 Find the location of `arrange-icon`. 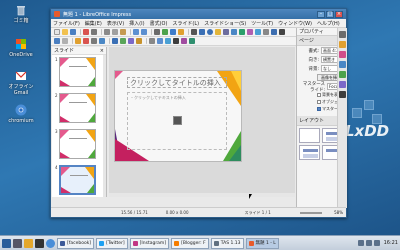

arrange-icon is located at coordinates (282, 32).